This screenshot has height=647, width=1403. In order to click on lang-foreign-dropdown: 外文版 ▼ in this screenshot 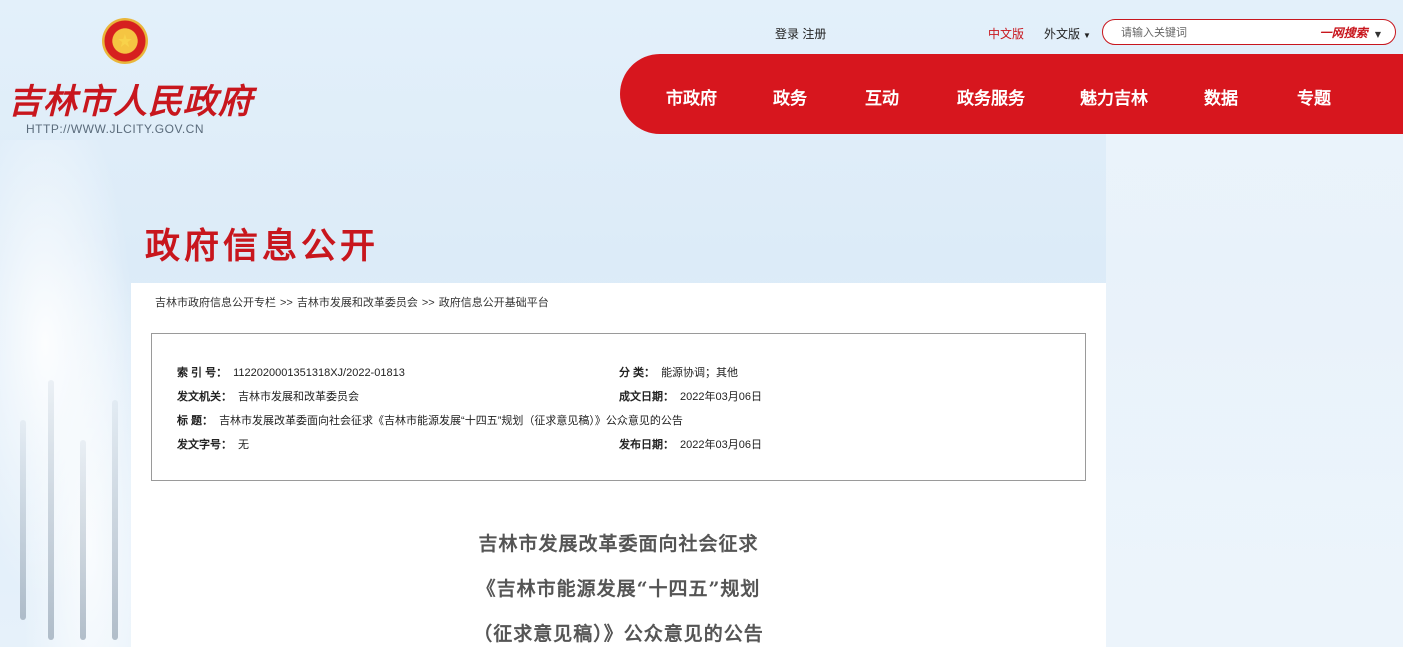, I will do `click(1067, 33)`.